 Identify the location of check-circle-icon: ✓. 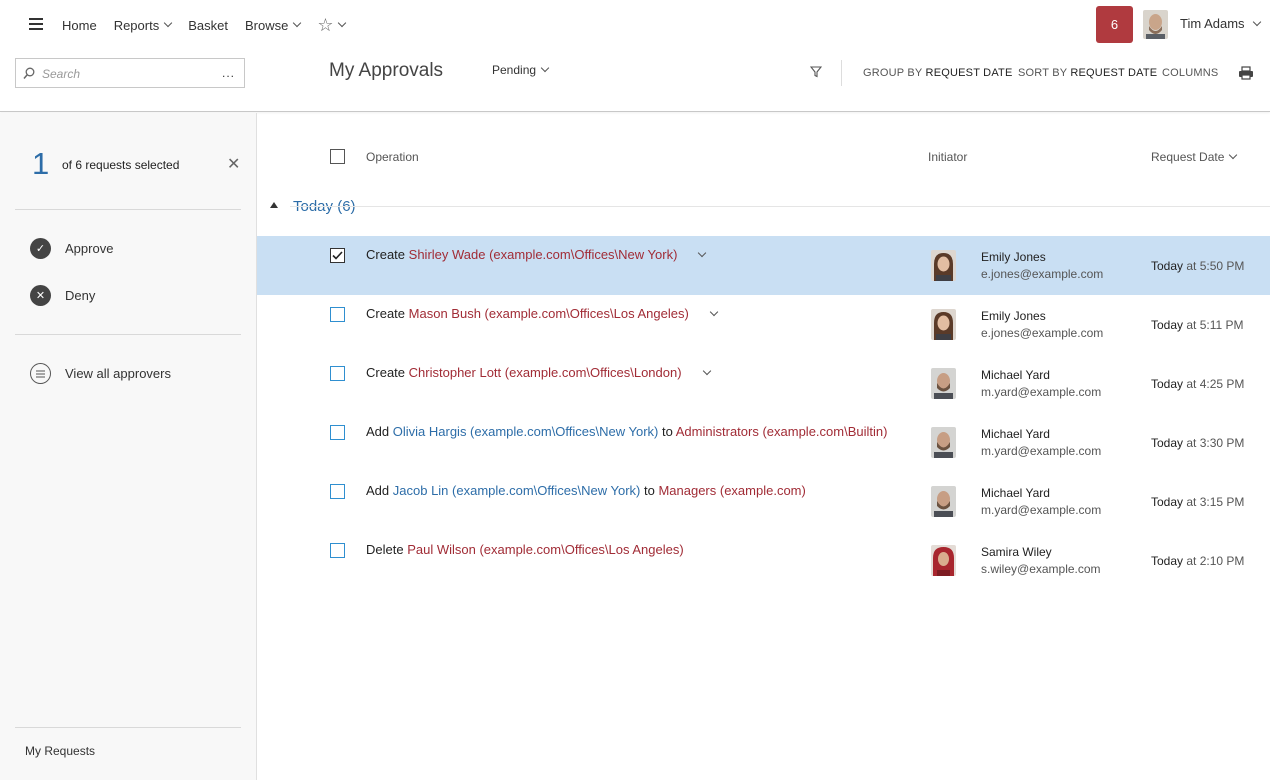
(40, 248).